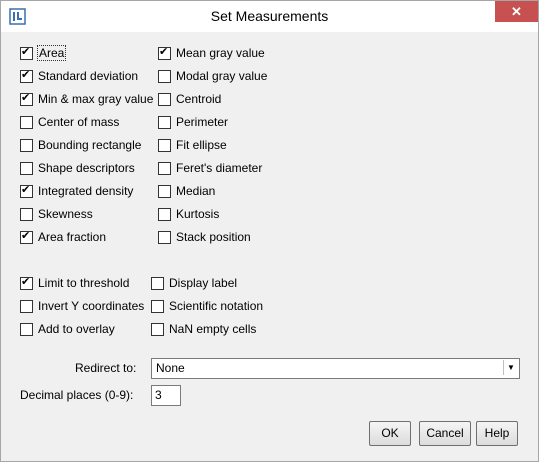 Image resolution: width=539 pixels, height=462 pixels. I want to click on checkbox-label: Centroid, so click(199, 99).